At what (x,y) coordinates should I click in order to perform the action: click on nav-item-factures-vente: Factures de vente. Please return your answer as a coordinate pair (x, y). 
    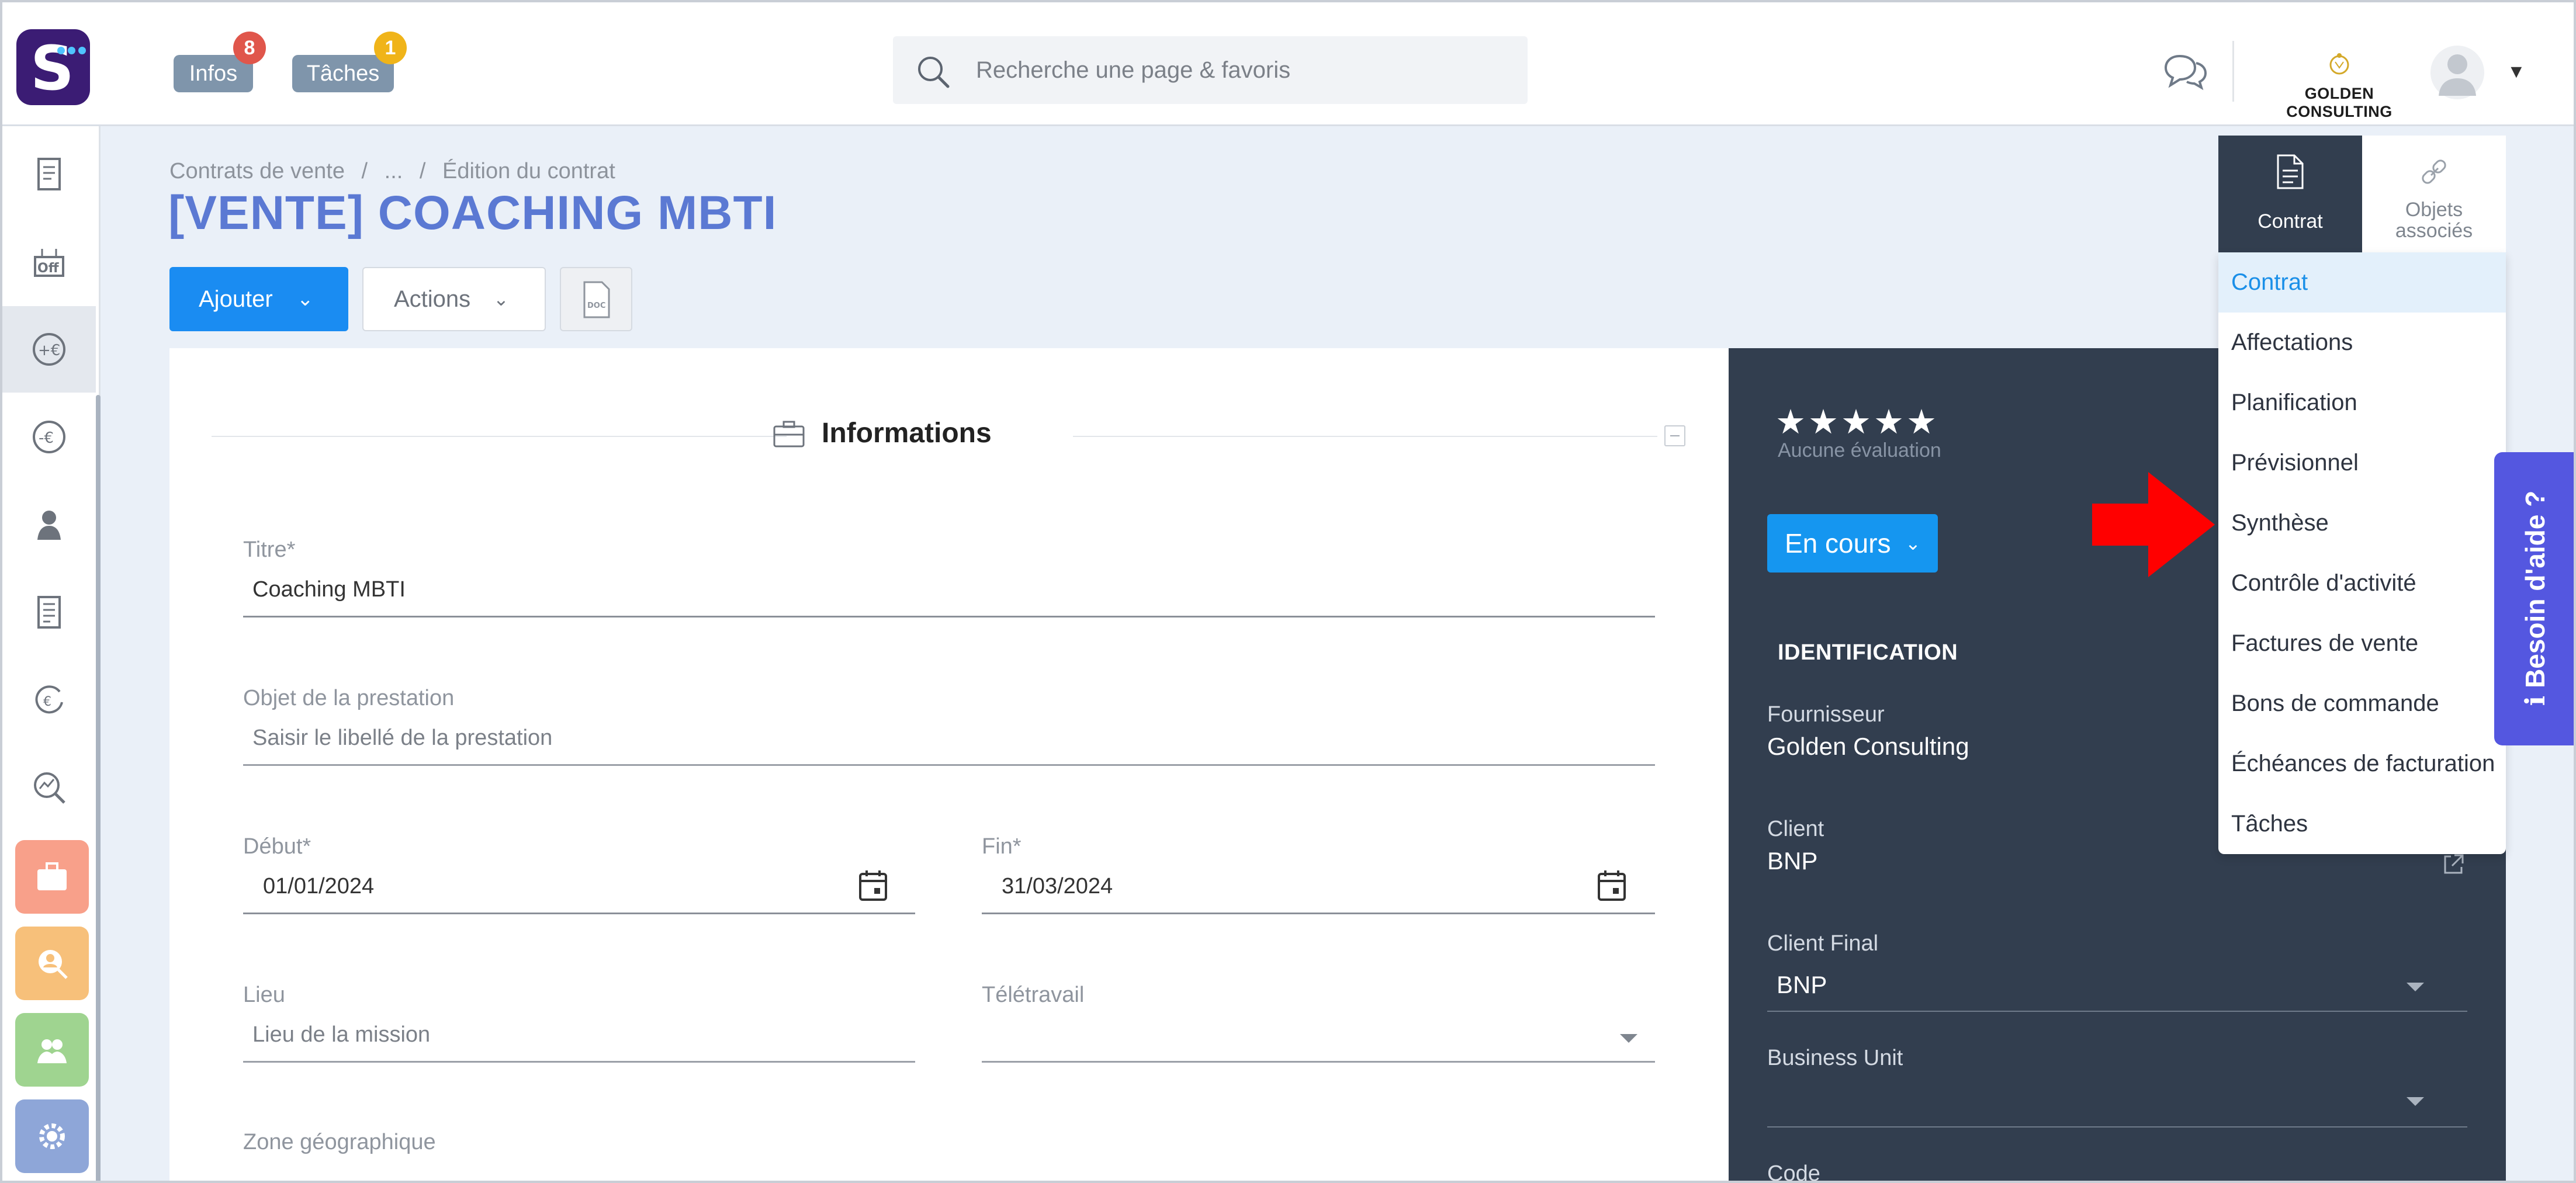
    Looking at the image, I should click on (2362, 644).